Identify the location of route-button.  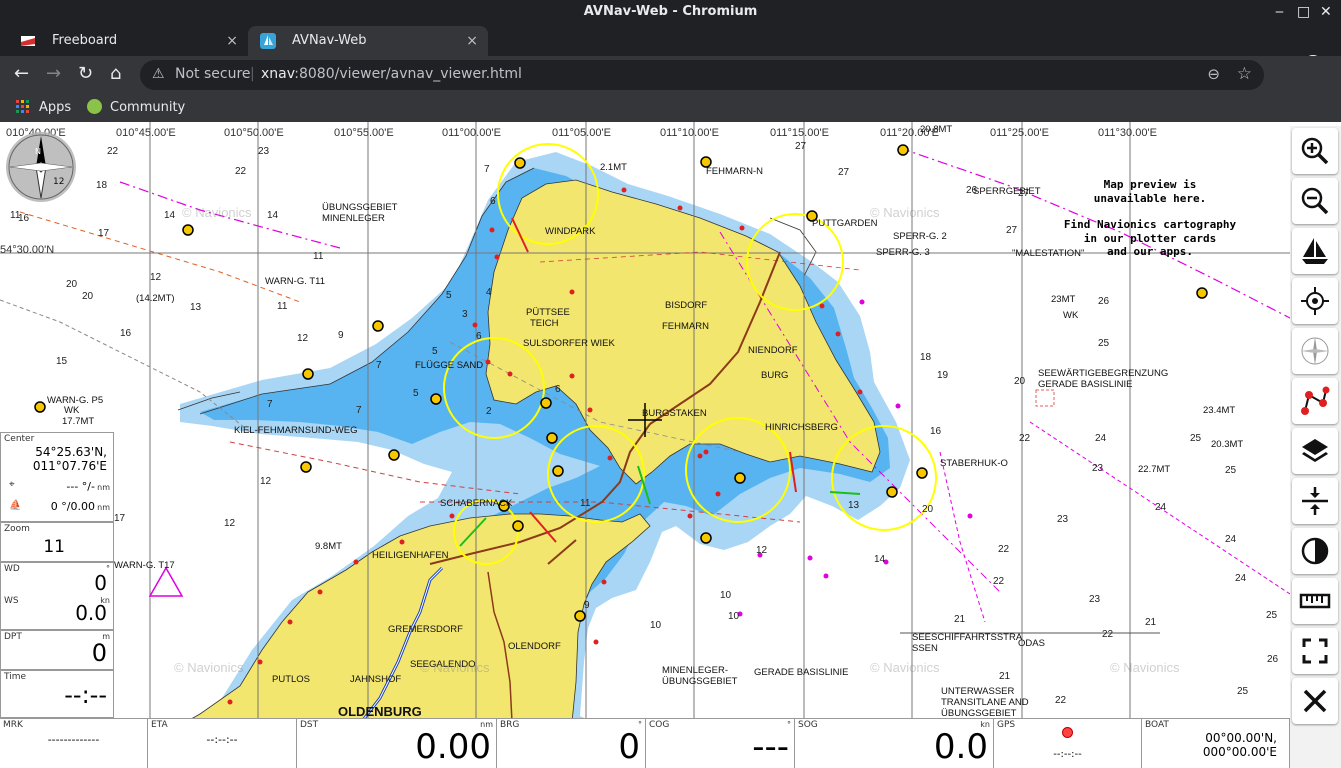
(1315, 401).